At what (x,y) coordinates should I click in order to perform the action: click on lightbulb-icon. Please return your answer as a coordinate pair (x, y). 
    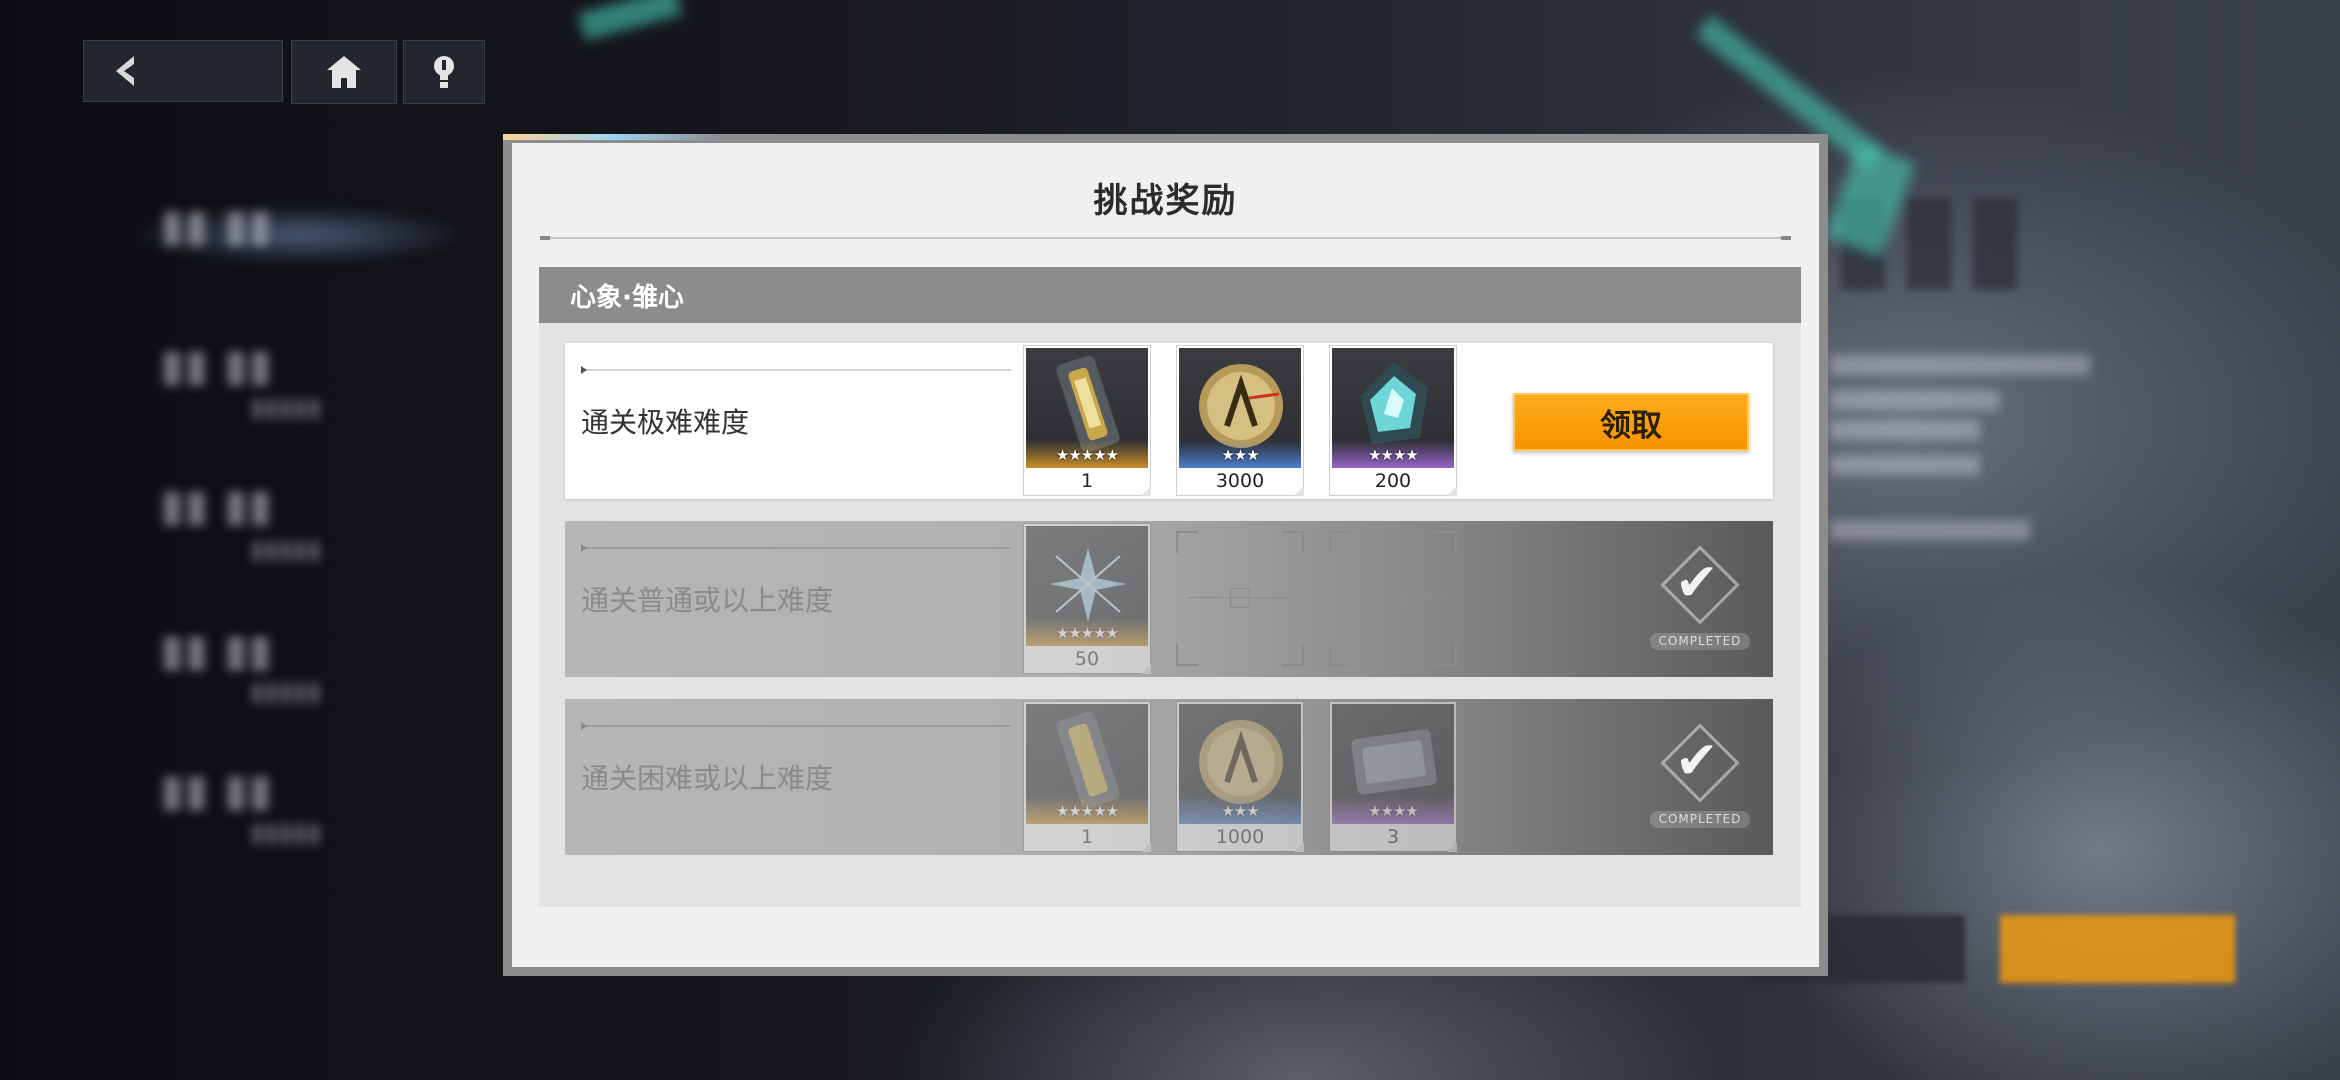
    Looking at the image, I should click on (444, 72).